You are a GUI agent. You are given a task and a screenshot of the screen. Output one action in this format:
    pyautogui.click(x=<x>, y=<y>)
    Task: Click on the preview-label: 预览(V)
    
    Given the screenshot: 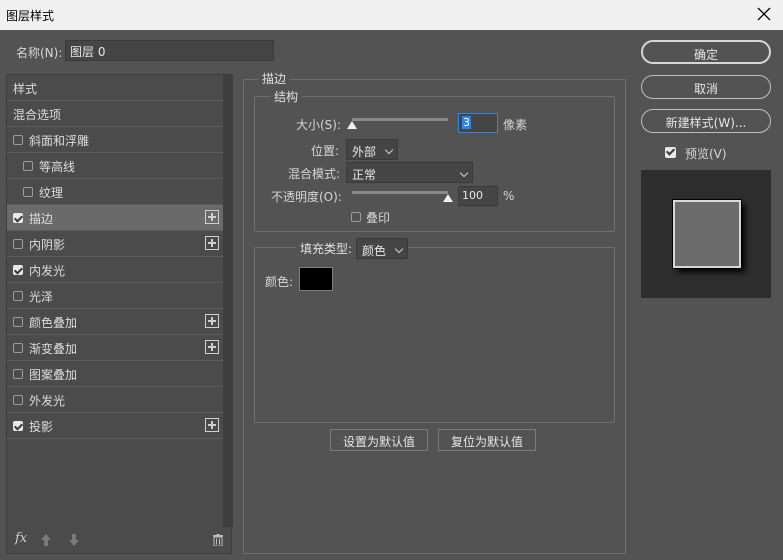 What is the action you would take?
    pyautogui.click(x=706, y=154)
    